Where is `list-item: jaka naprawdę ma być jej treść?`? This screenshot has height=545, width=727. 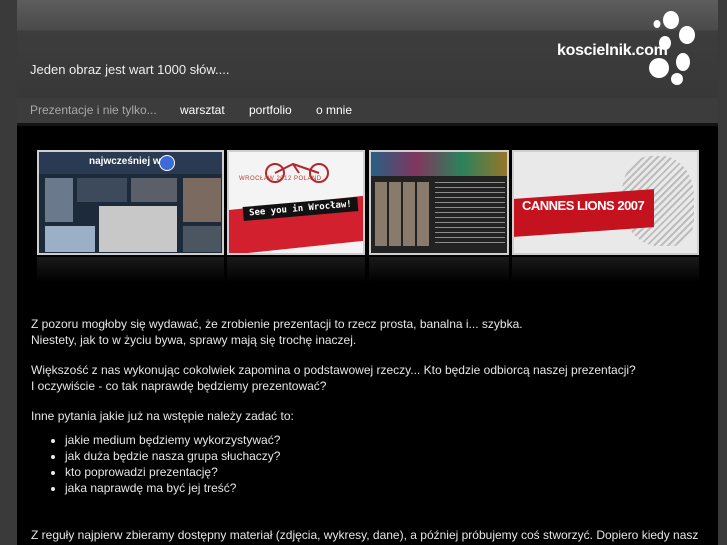 list-item: jaka naprawdę ma być jej treść? is located at coordinates (384, 488).